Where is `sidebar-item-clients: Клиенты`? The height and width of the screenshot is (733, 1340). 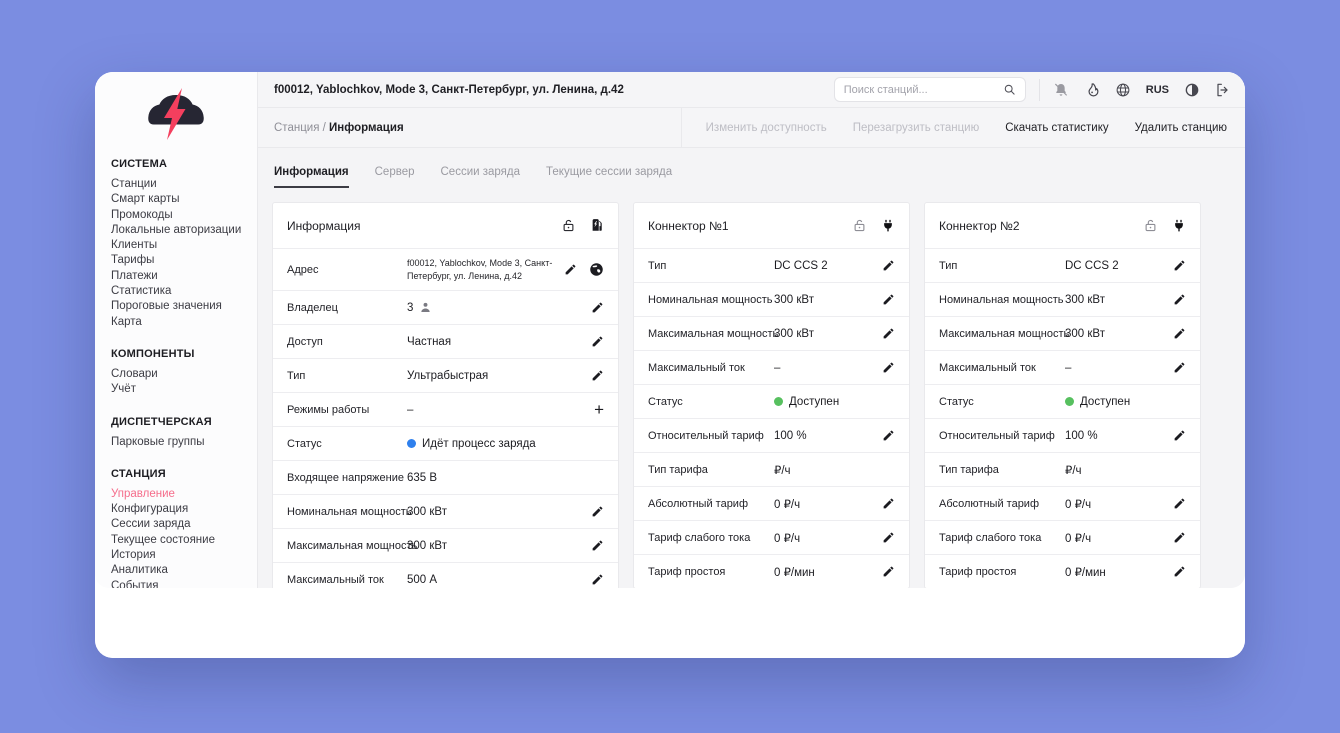 sidebar-item-clients: Клиенты is located at coordinates (180, 245).